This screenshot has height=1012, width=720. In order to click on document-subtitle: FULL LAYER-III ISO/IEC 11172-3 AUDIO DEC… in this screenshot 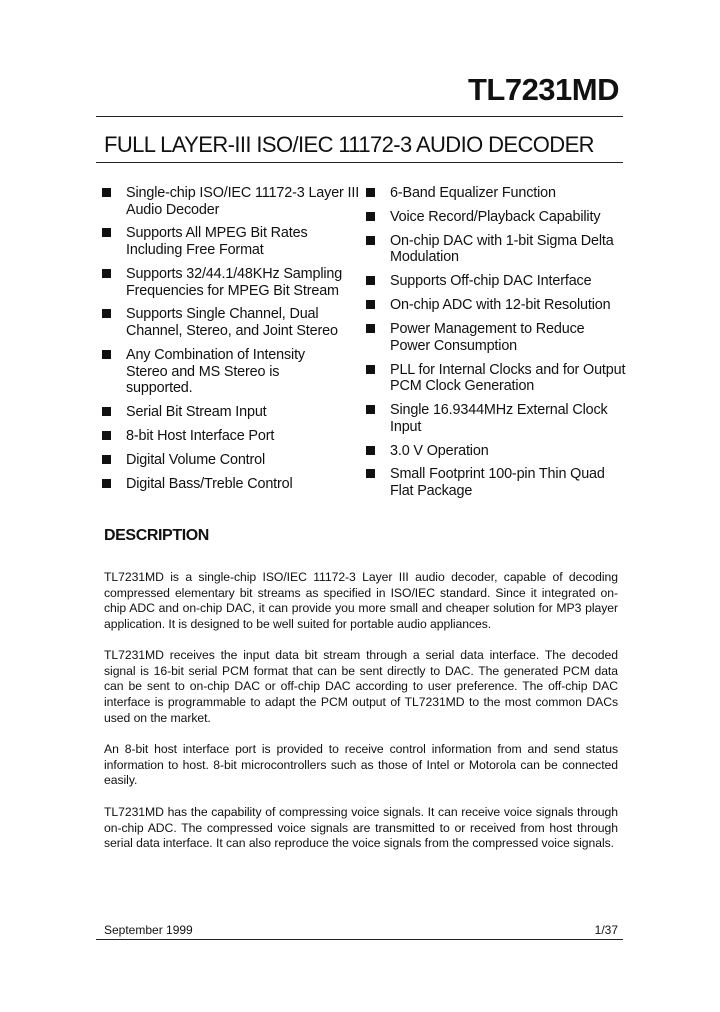, I will do `click(349, 144)`.